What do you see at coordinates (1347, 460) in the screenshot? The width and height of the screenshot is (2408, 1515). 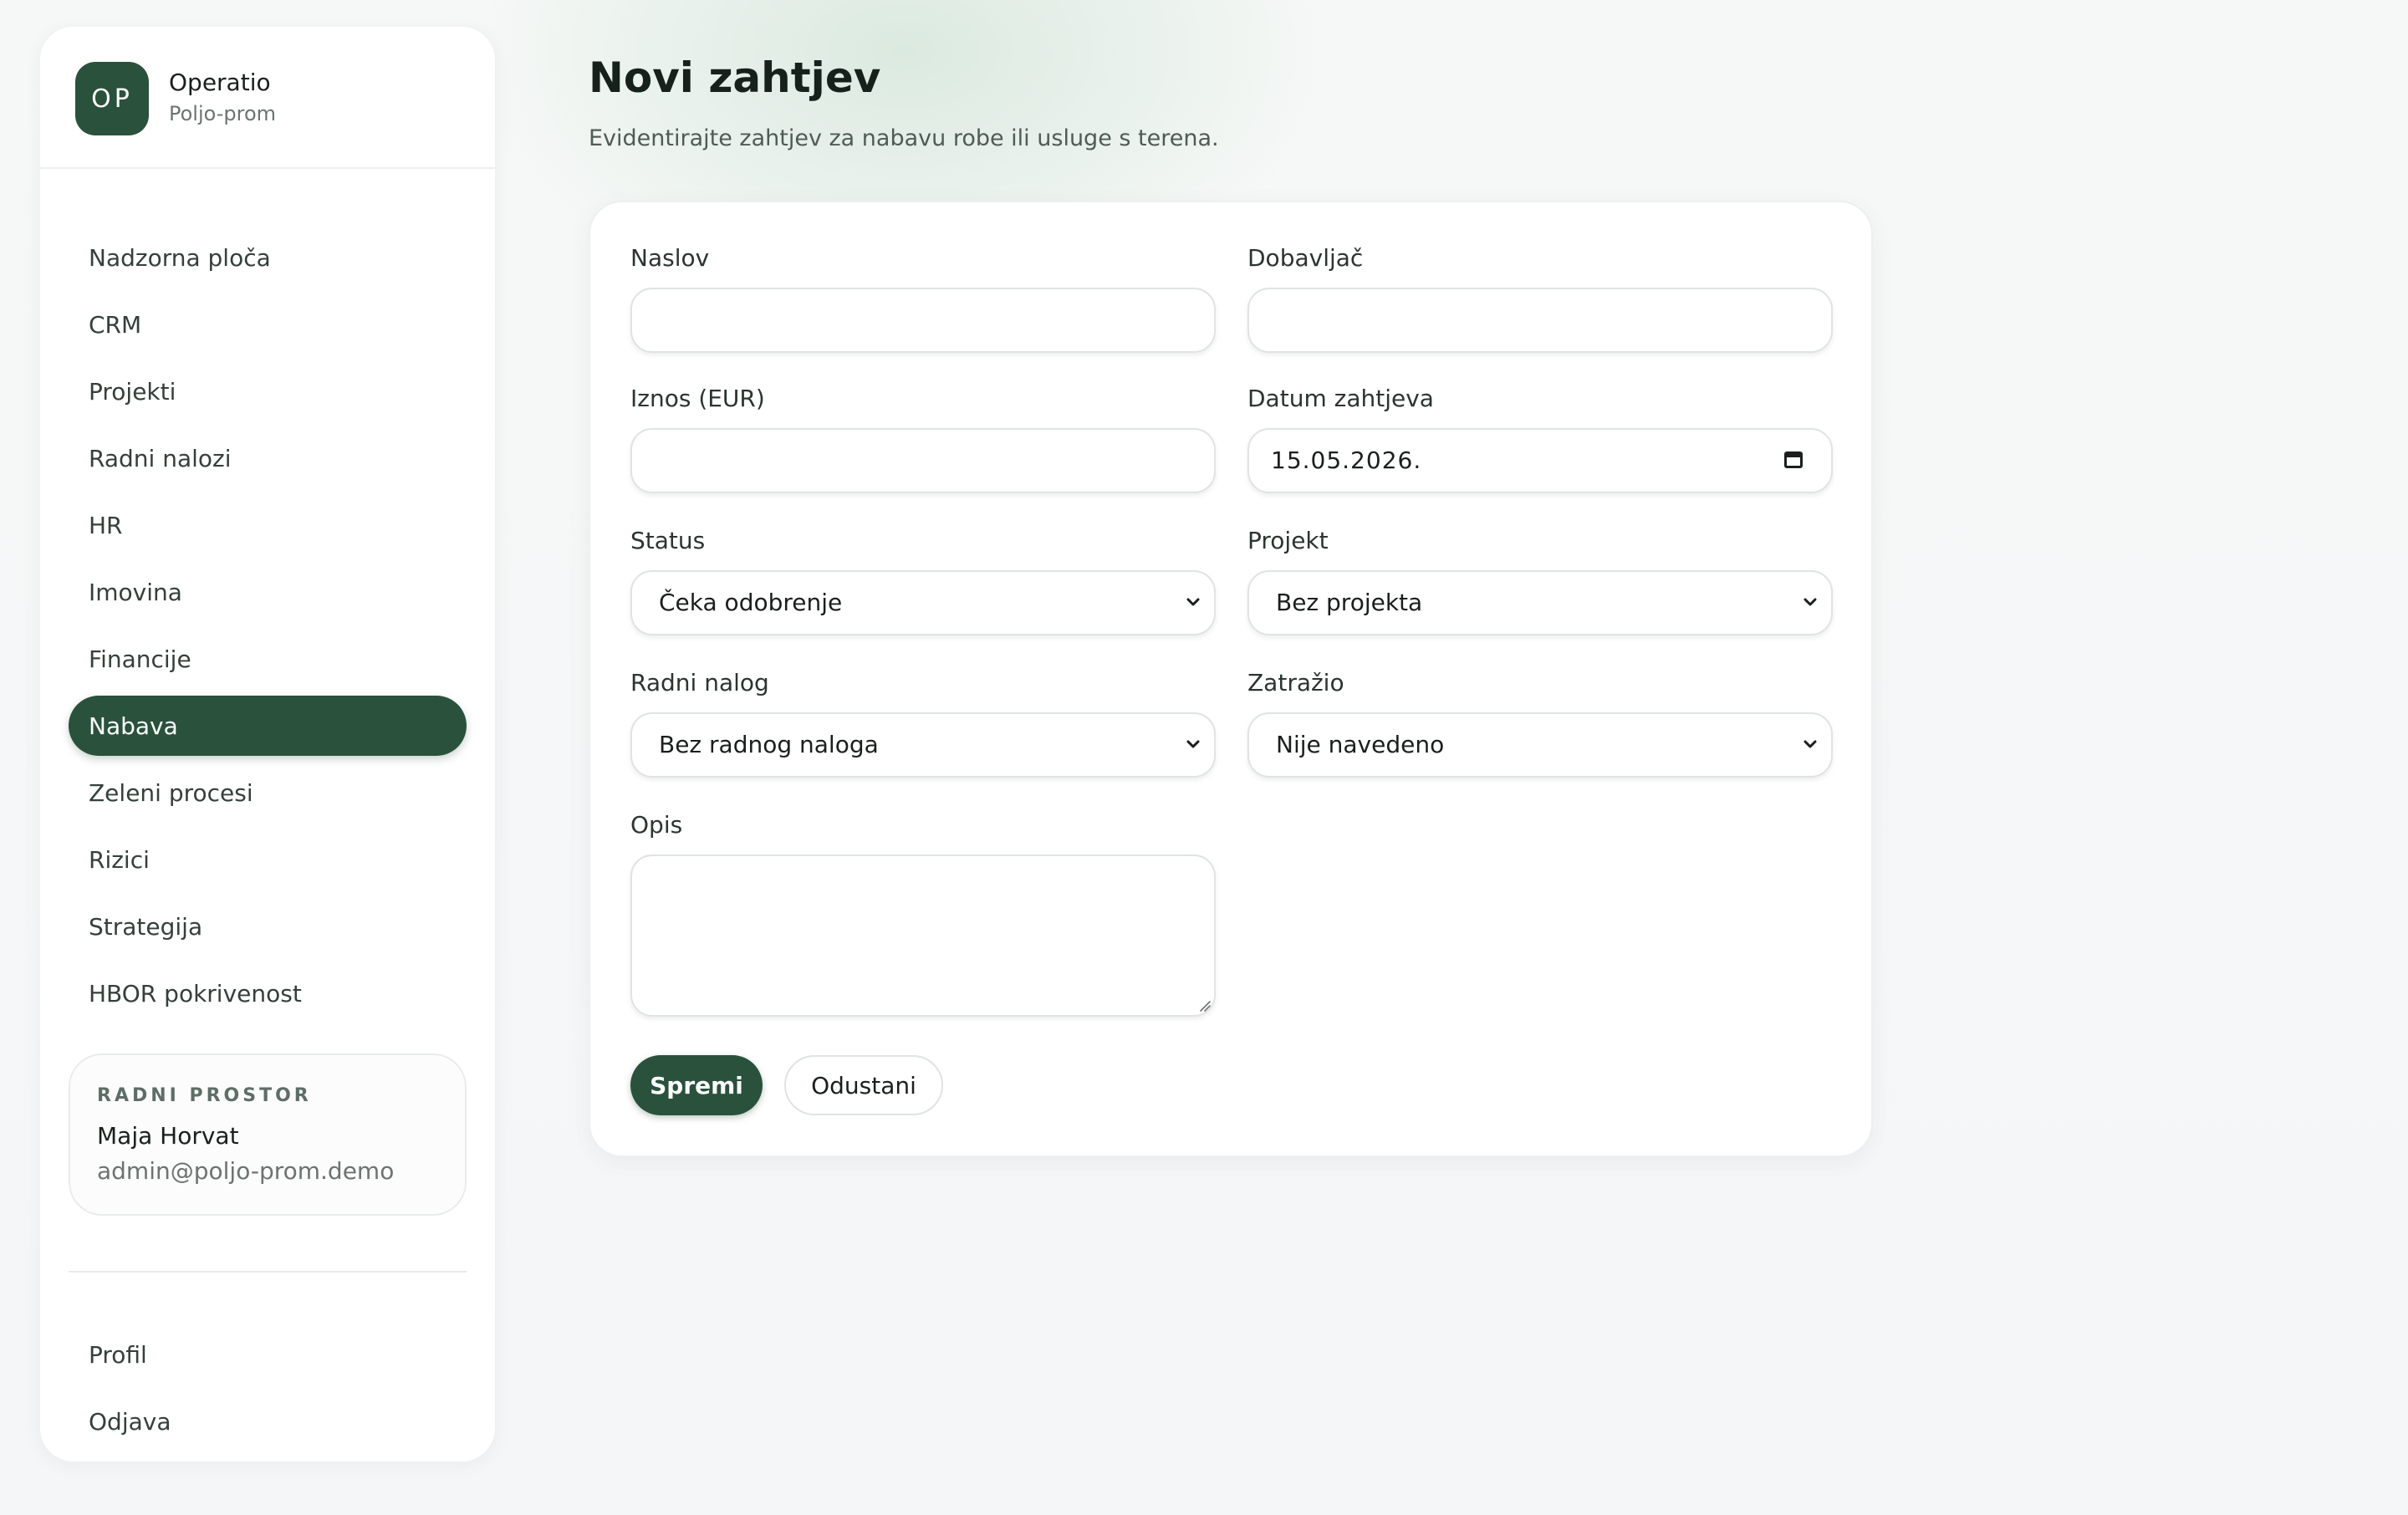 I see `datum-zahtjeva-value: 15.05.2026.` at bounding box center [1347, 460].